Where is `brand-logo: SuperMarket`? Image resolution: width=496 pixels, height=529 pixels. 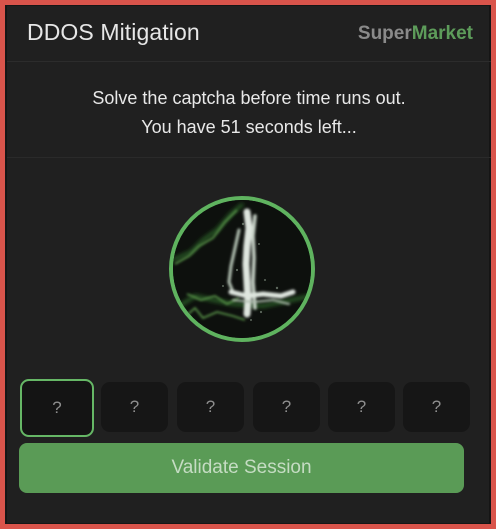
brand-logo: SuperMarket is located at coordinates (415, 34).